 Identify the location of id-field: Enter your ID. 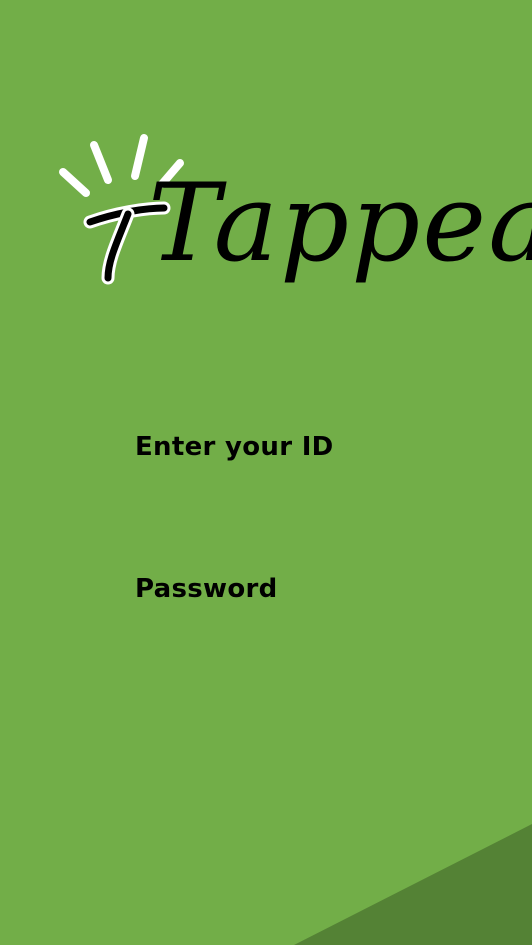
(300, 468).